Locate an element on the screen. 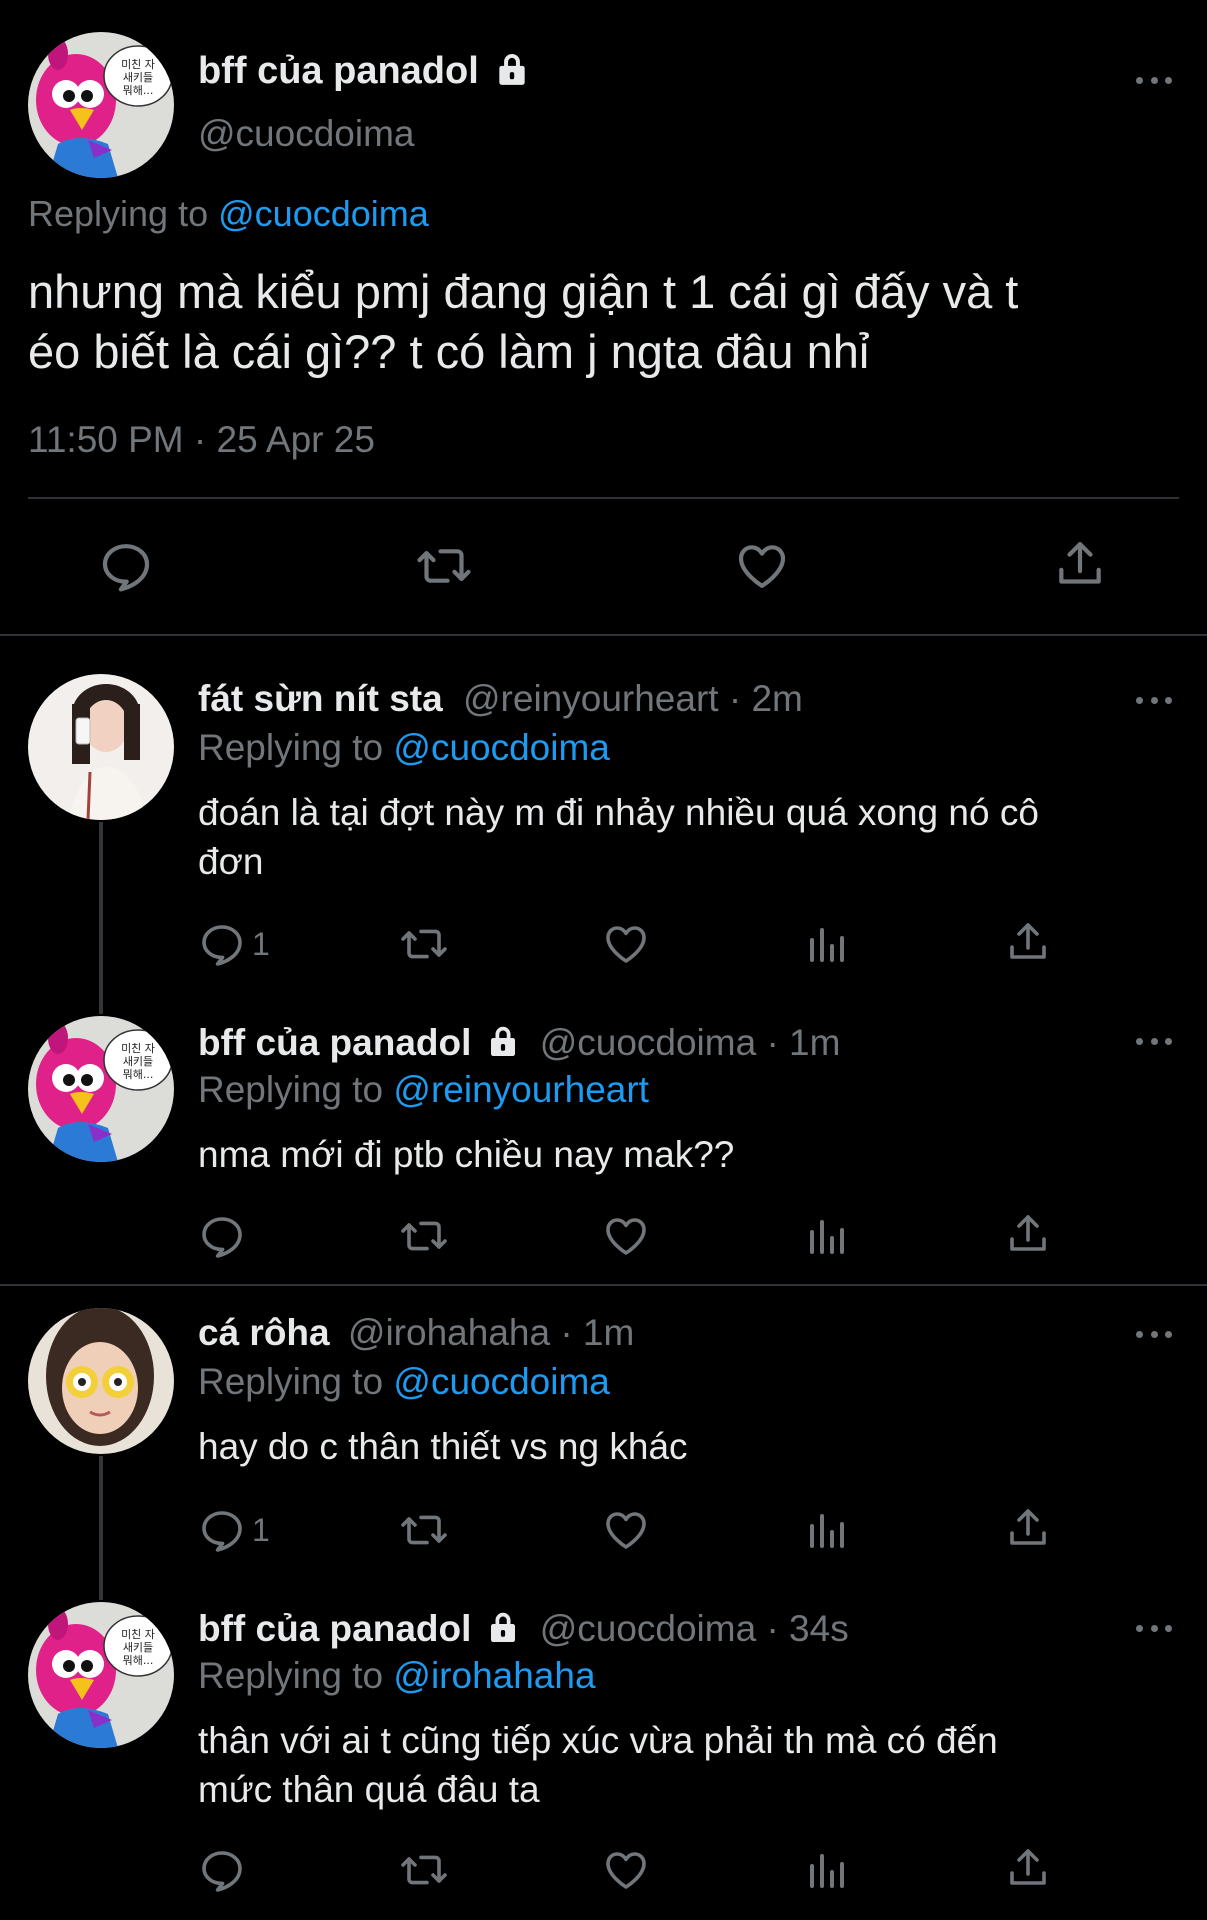 The image size is (1207, 1920). replying-to-link: @reinyourheart is located at coordinates (521, 1089).